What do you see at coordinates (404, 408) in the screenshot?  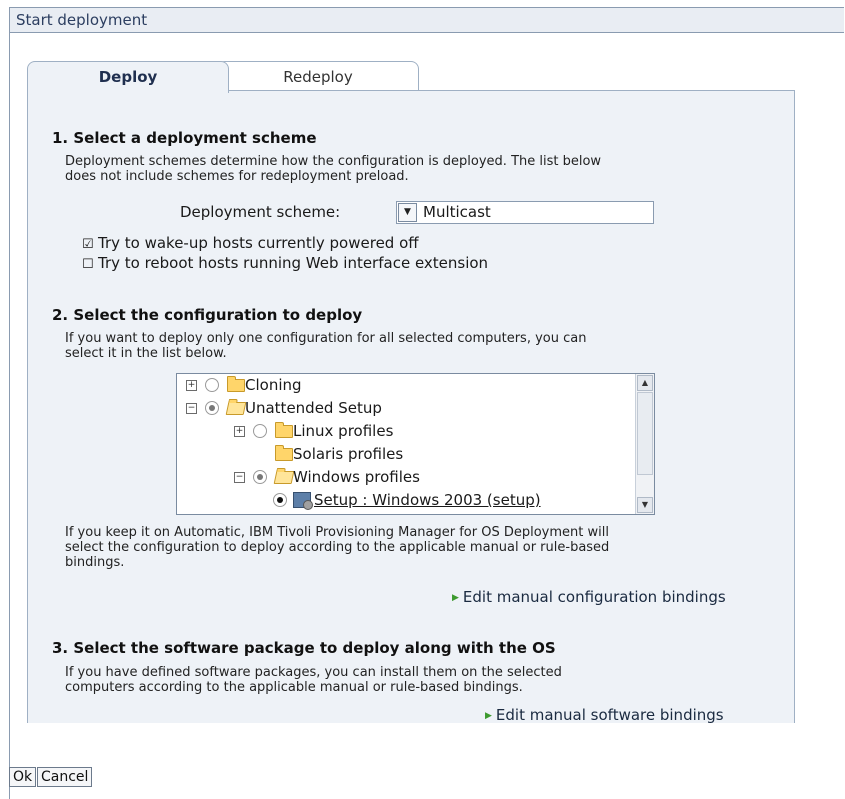 I see `tree-item-unattended-setup: − Unattended Setup` at bounding box center [404, 408].